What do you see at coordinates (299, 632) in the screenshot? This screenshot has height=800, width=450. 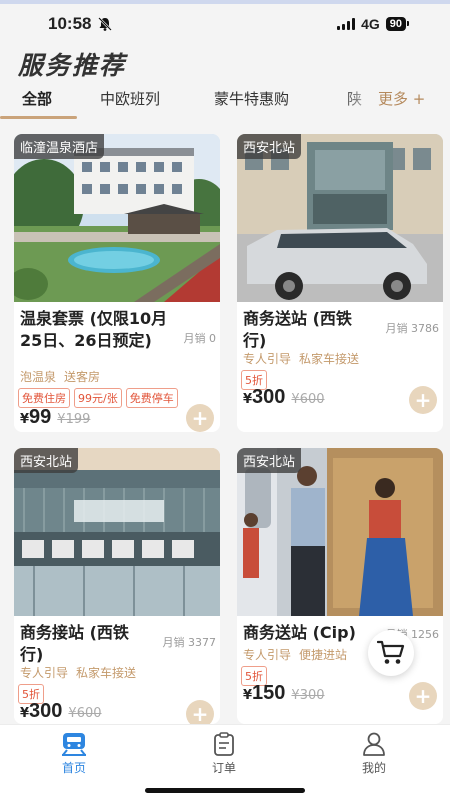 I see `product-title: 商务送站 (Cip)` at bounding box center [299, 632].